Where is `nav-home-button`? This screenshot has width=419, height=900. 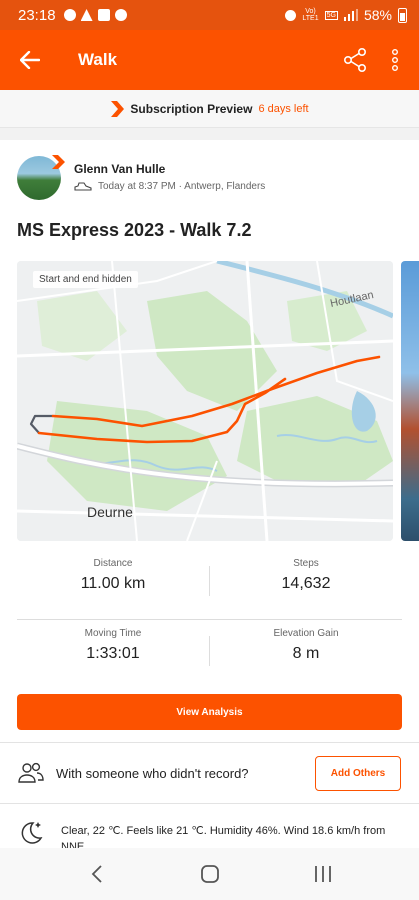 nav-home-button is located at coordinates (210, 874).